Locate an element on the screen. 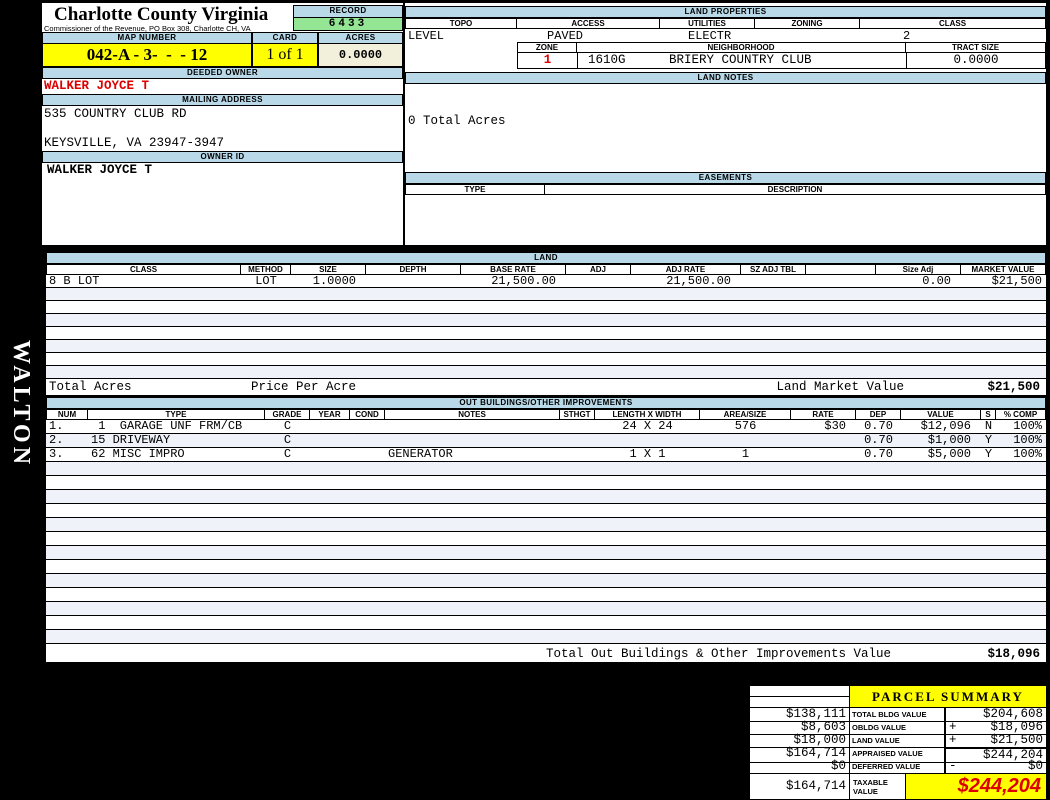 This screenshot has height=800, width=1050. record-box: RECORD 6433 is located at coordinates (348, 18).